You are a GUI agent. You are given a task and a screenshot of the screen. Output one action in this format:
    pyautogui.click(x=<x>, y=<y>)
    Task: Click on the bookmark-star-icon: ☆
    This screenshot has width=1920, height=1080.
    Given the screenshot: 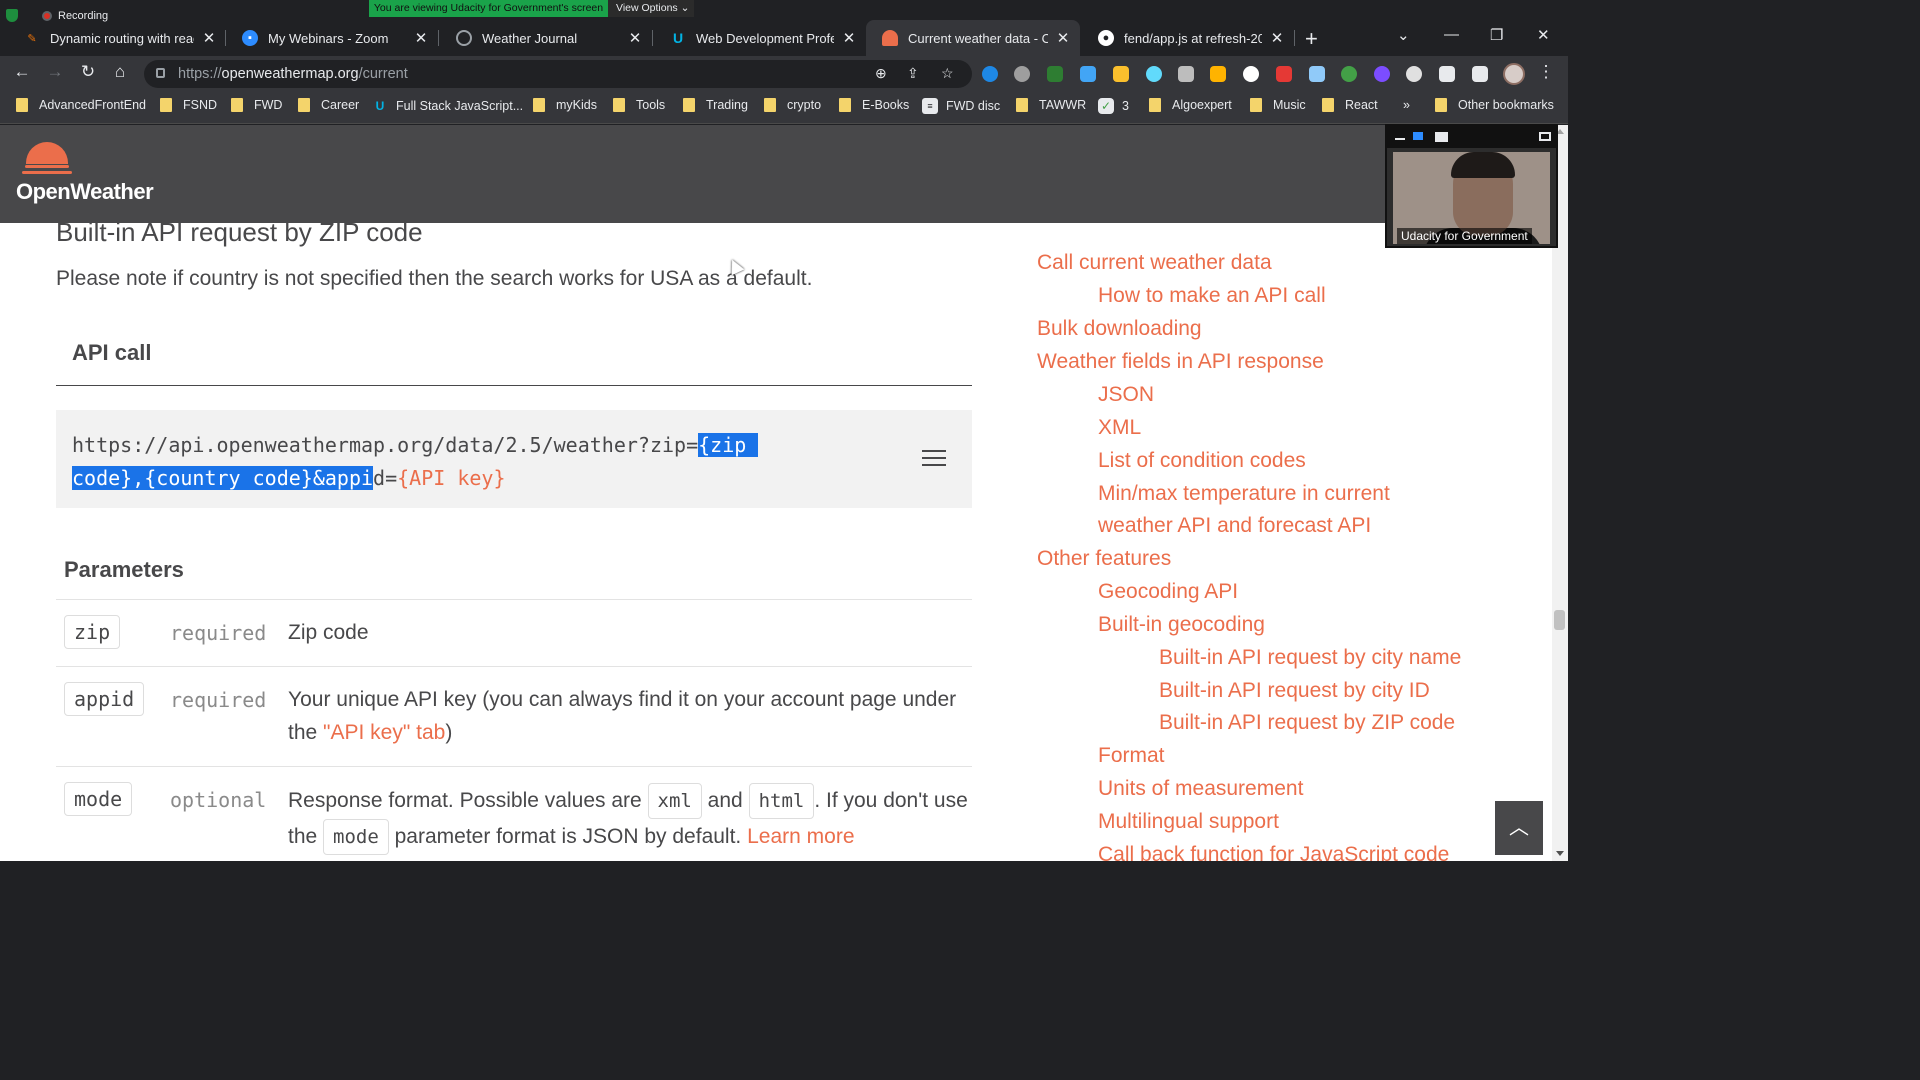 What is the action you would take?
    pyautogui.click(x=947, y=73)
    